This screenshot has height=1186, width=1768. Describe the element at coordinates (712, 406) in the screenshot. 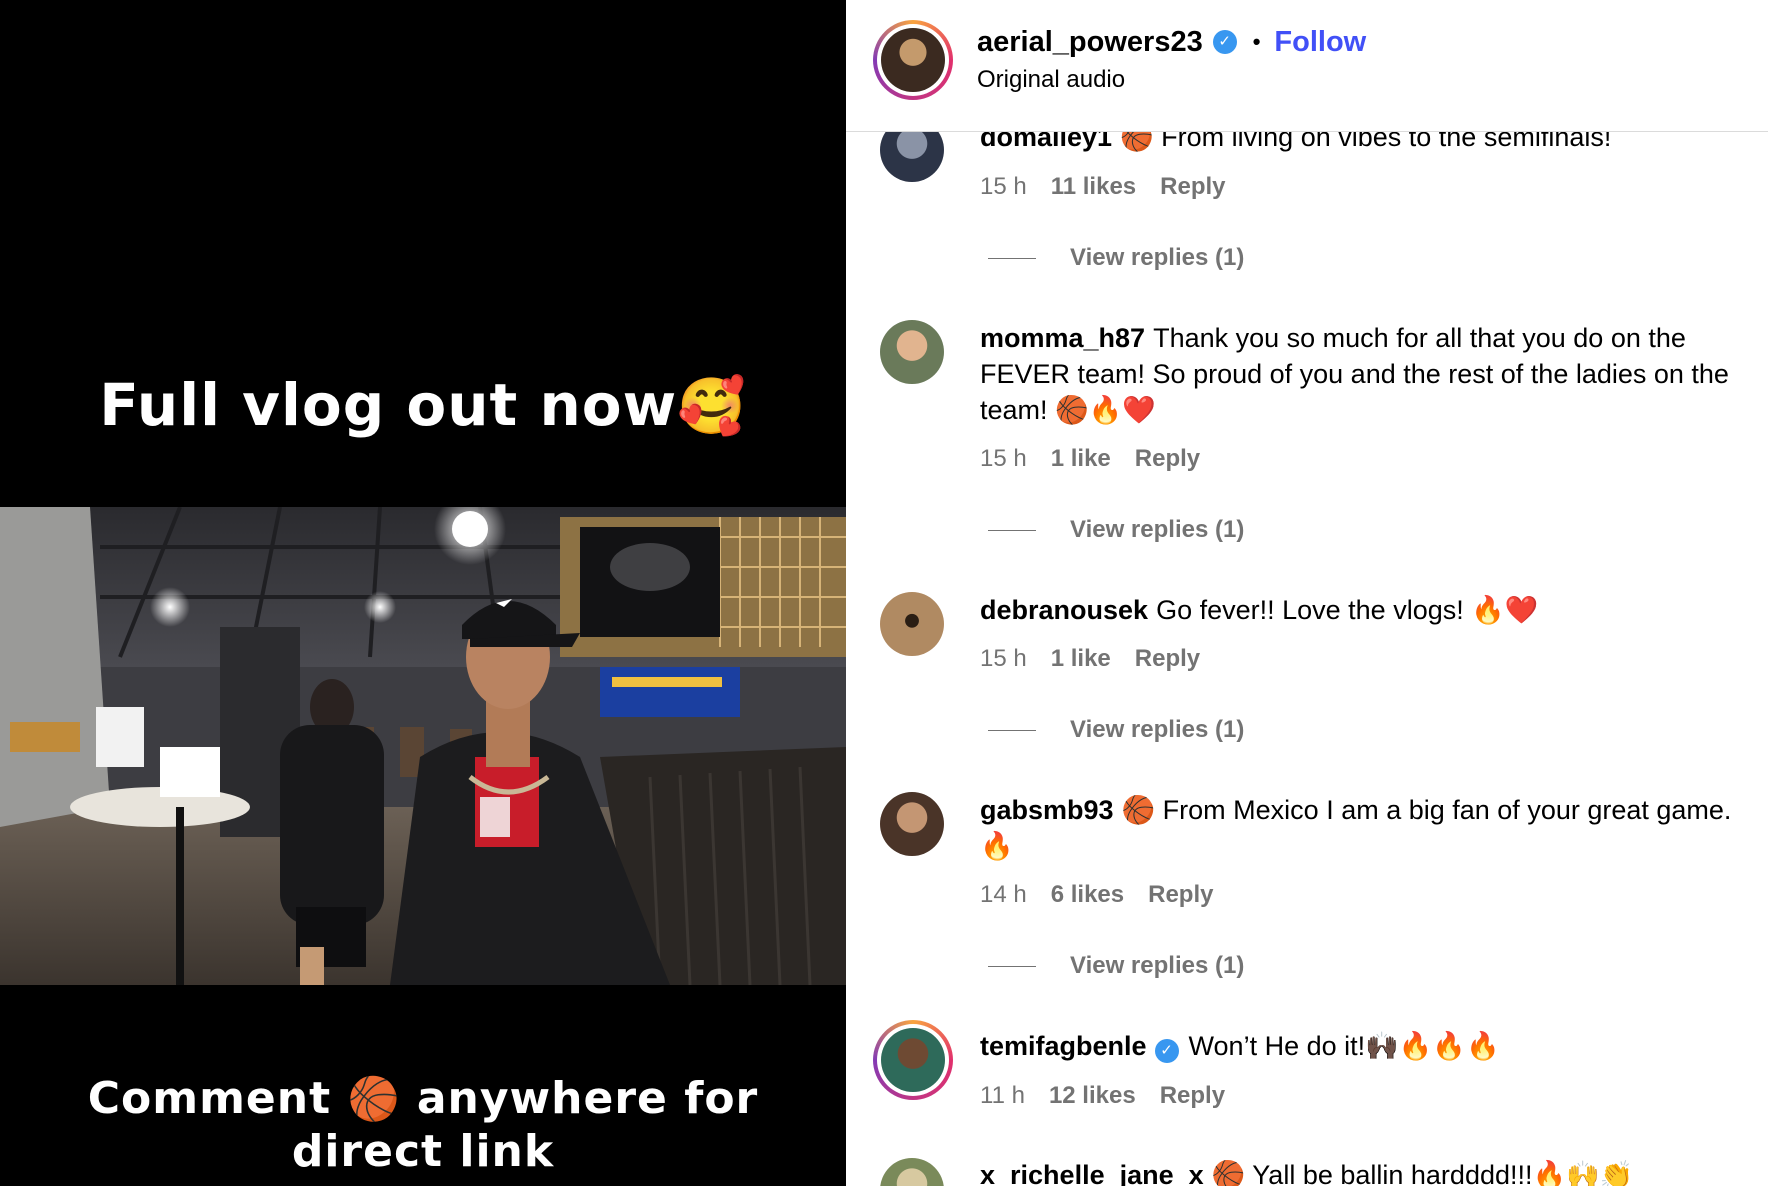

I see `smiling-hearts-emoji-icon: 🥰` at that location.